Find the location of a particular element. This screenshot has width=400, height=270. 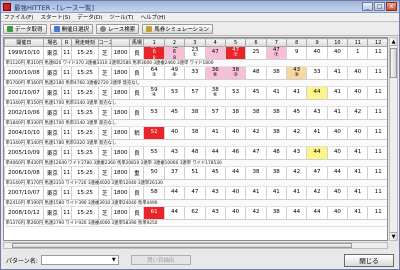

horse-cell: 64 ③ is located at coordinates (154, 73).